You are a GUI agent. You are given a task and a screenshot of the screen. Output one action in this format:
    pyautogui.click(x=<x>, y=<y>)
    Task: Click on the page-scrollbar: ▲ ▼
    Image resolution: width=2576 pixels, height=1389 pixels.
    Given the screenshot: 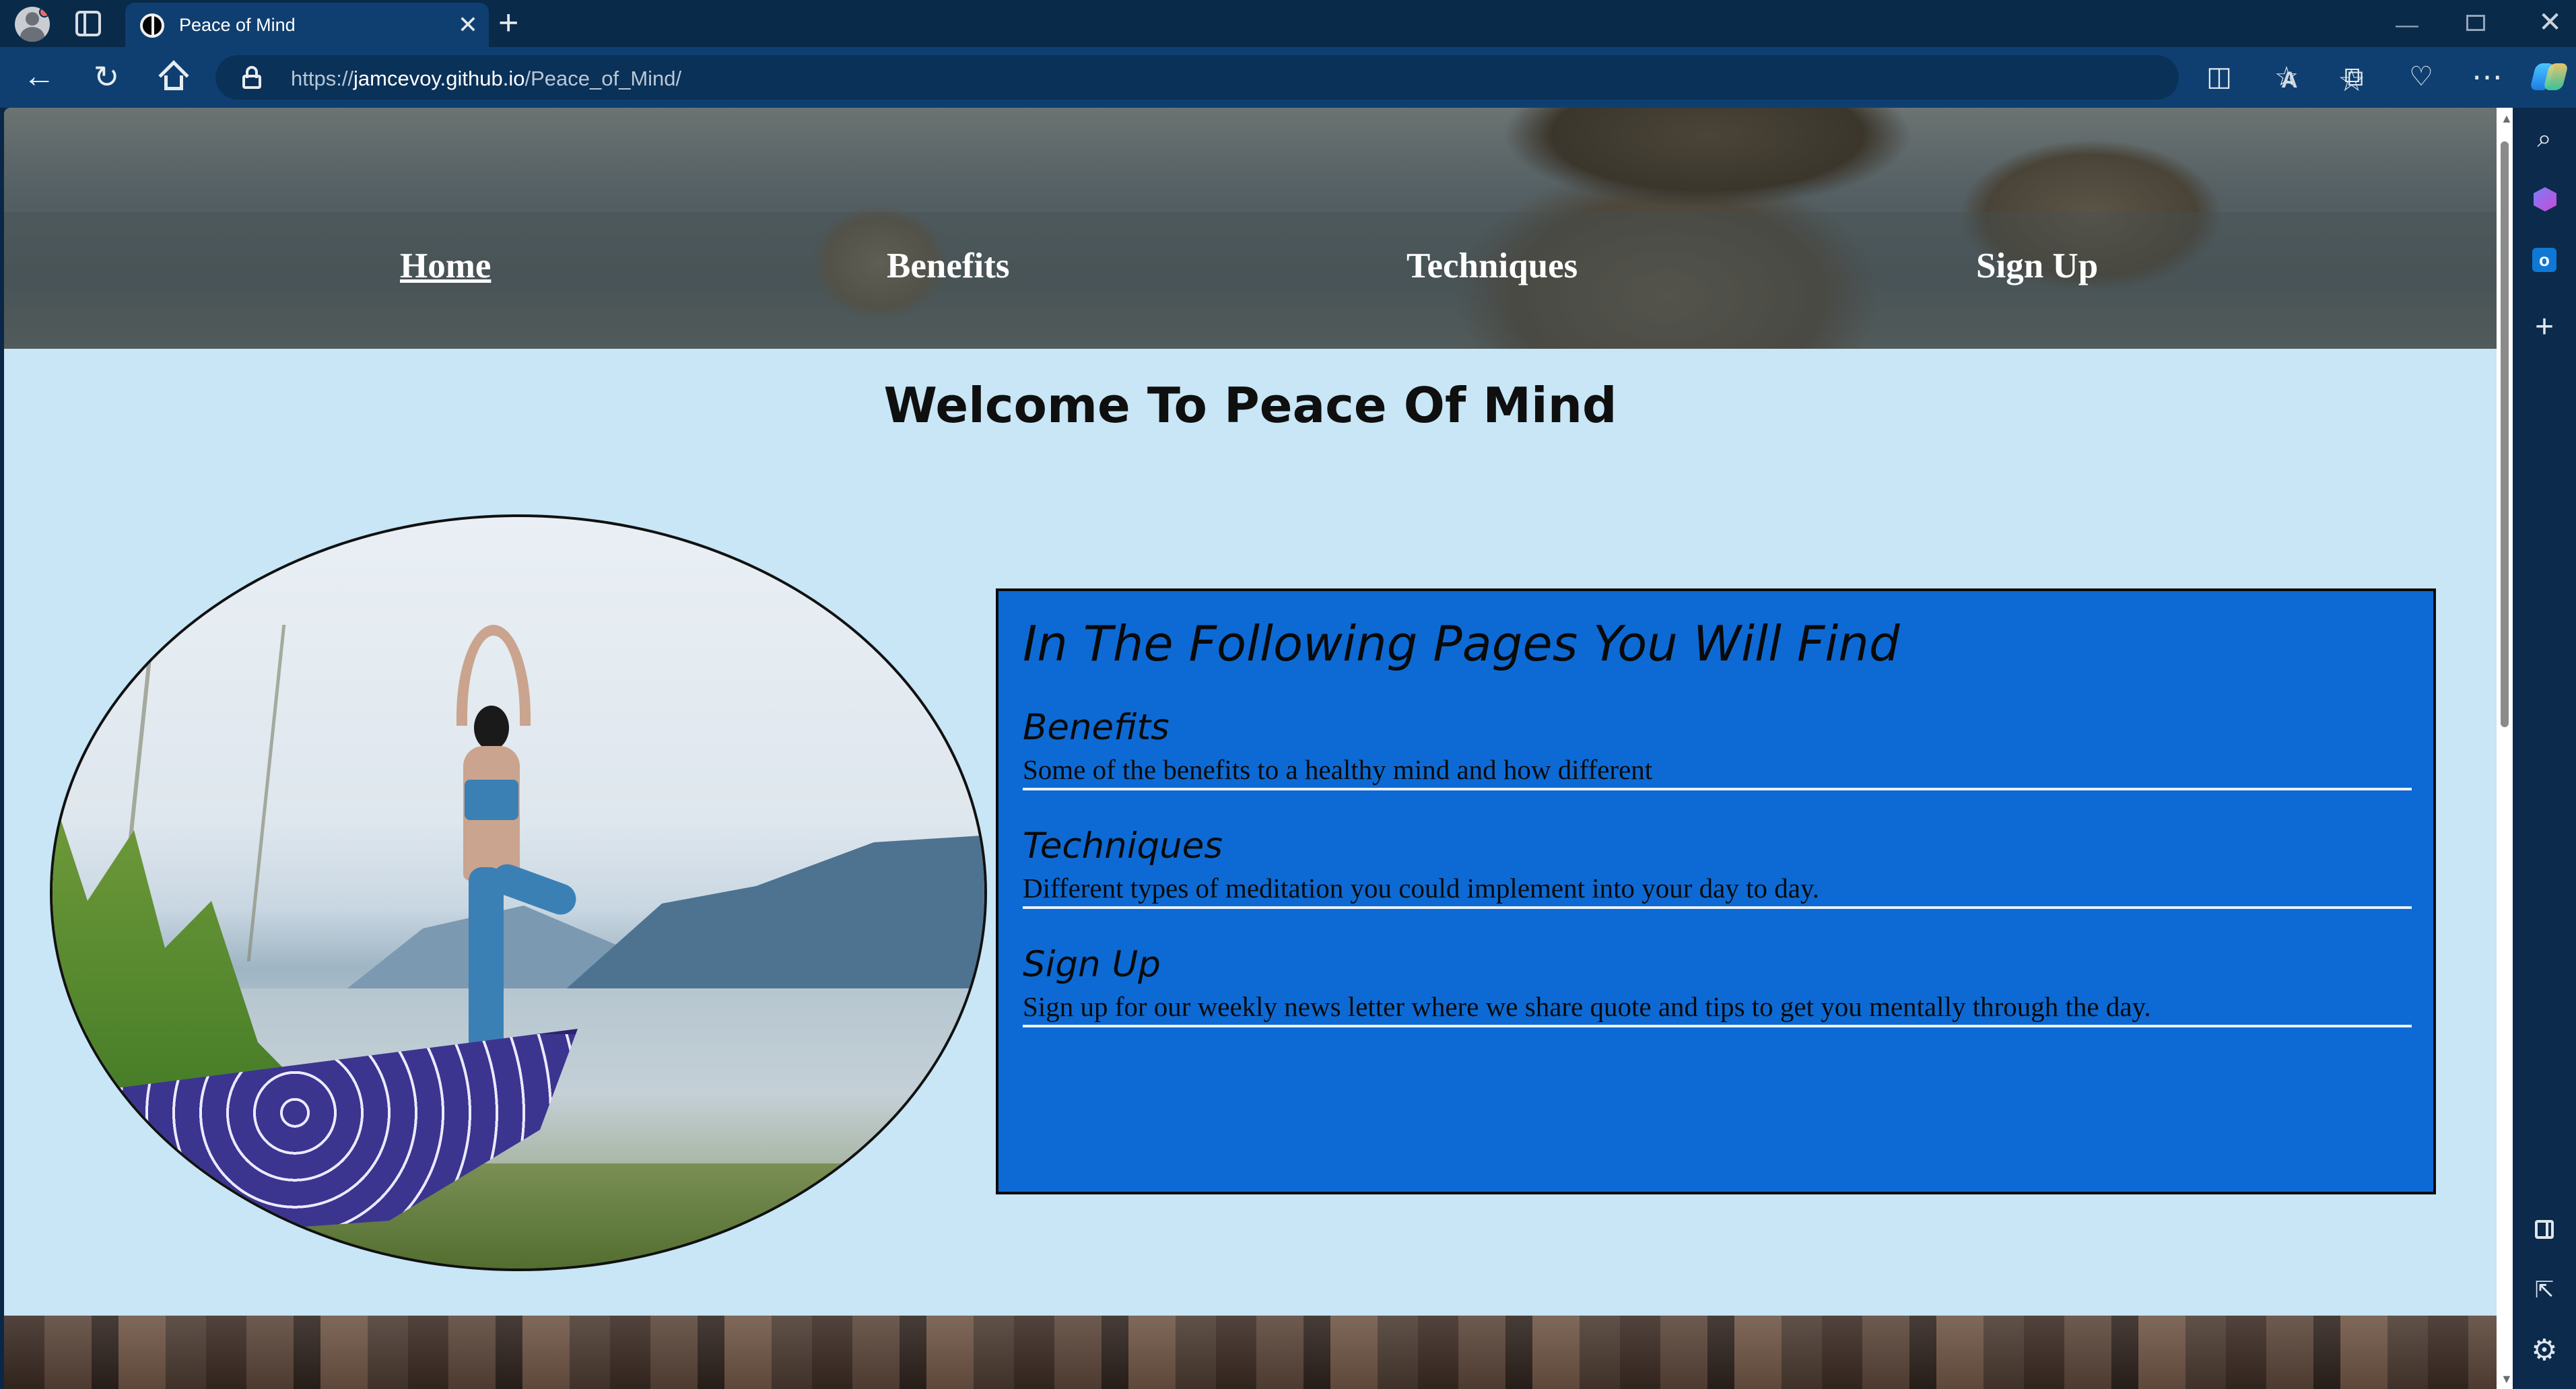 What is the action you would take?
    pyautogui.click(x=2505, y=748)
    